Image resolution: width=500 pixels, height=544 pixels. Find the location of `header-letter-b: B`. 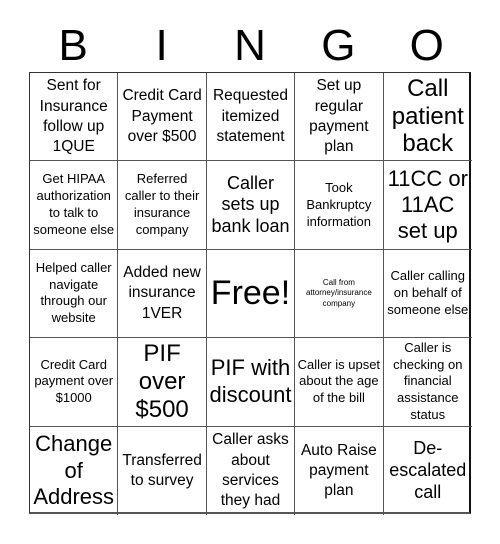

header-letter-b: B is located at coordinates (73, 45).